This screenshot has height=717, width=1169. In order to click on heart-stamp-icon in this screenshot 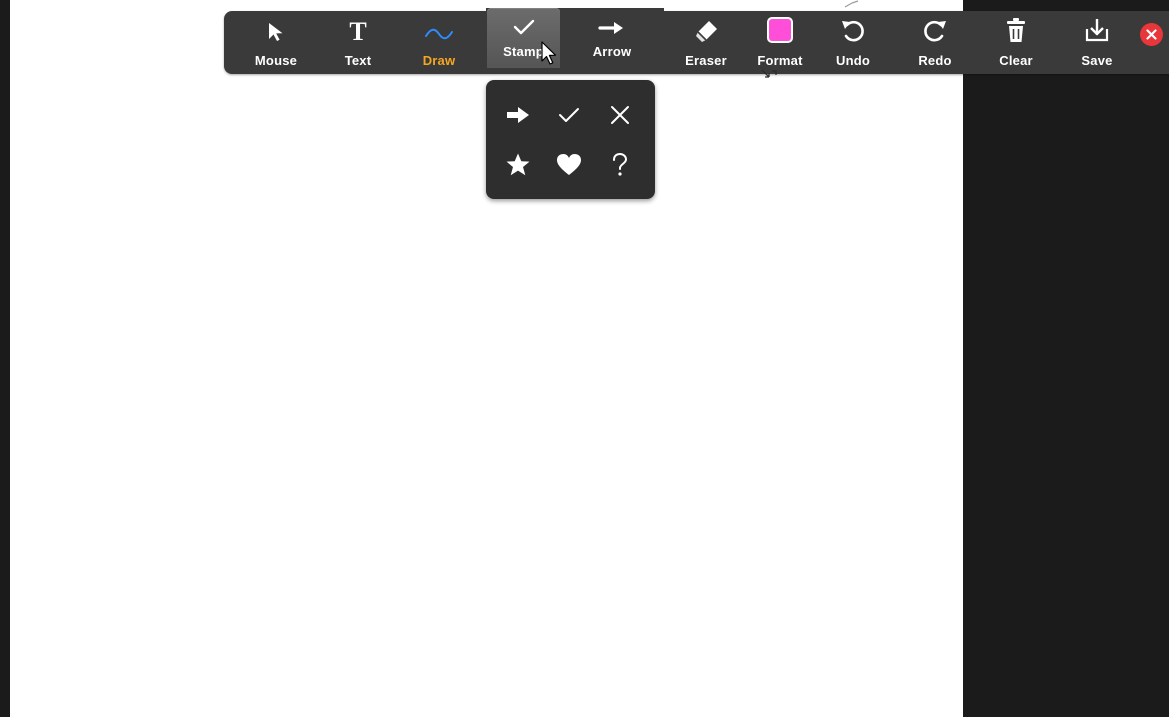, I will do `click(569, 164)`.